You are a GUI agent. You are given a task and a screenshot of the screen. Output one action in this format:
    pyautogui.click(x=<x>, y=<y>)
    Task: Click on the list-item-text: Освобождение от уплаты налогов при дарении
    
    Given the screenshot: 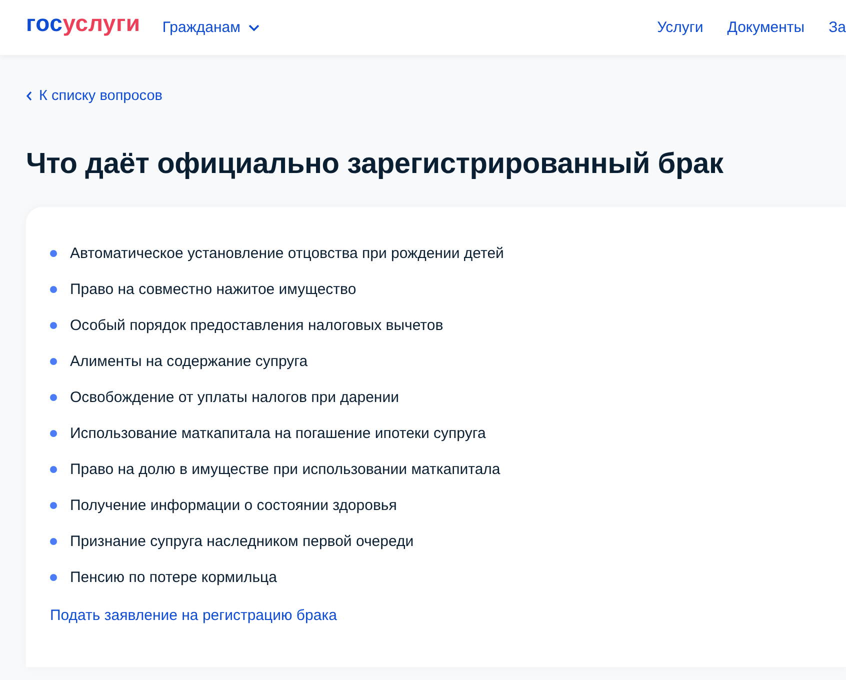 What is the action you would take?
    pyautogui.click(x=234, y=397)
    